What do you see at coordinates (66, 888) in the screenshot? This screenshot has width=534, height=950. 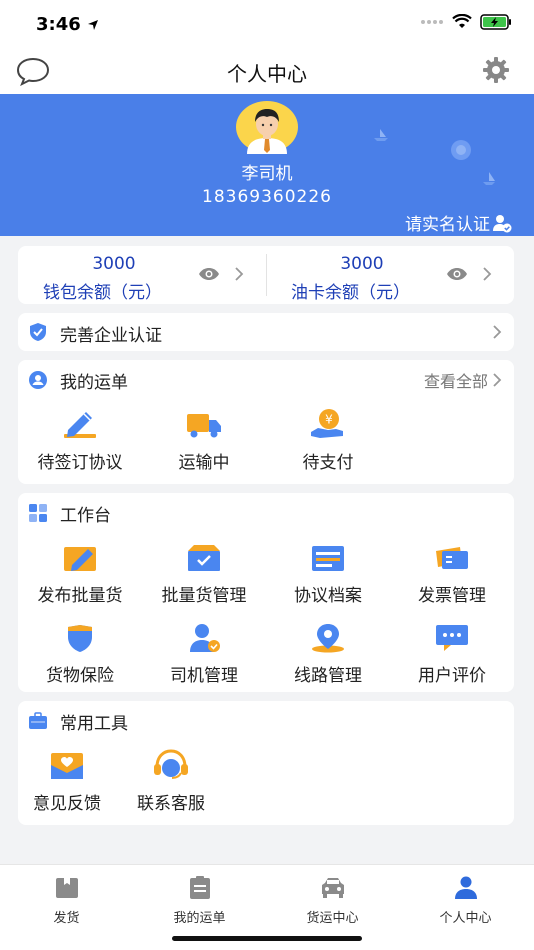 I see `ship-box-icon` at bounding box center [66, 888].